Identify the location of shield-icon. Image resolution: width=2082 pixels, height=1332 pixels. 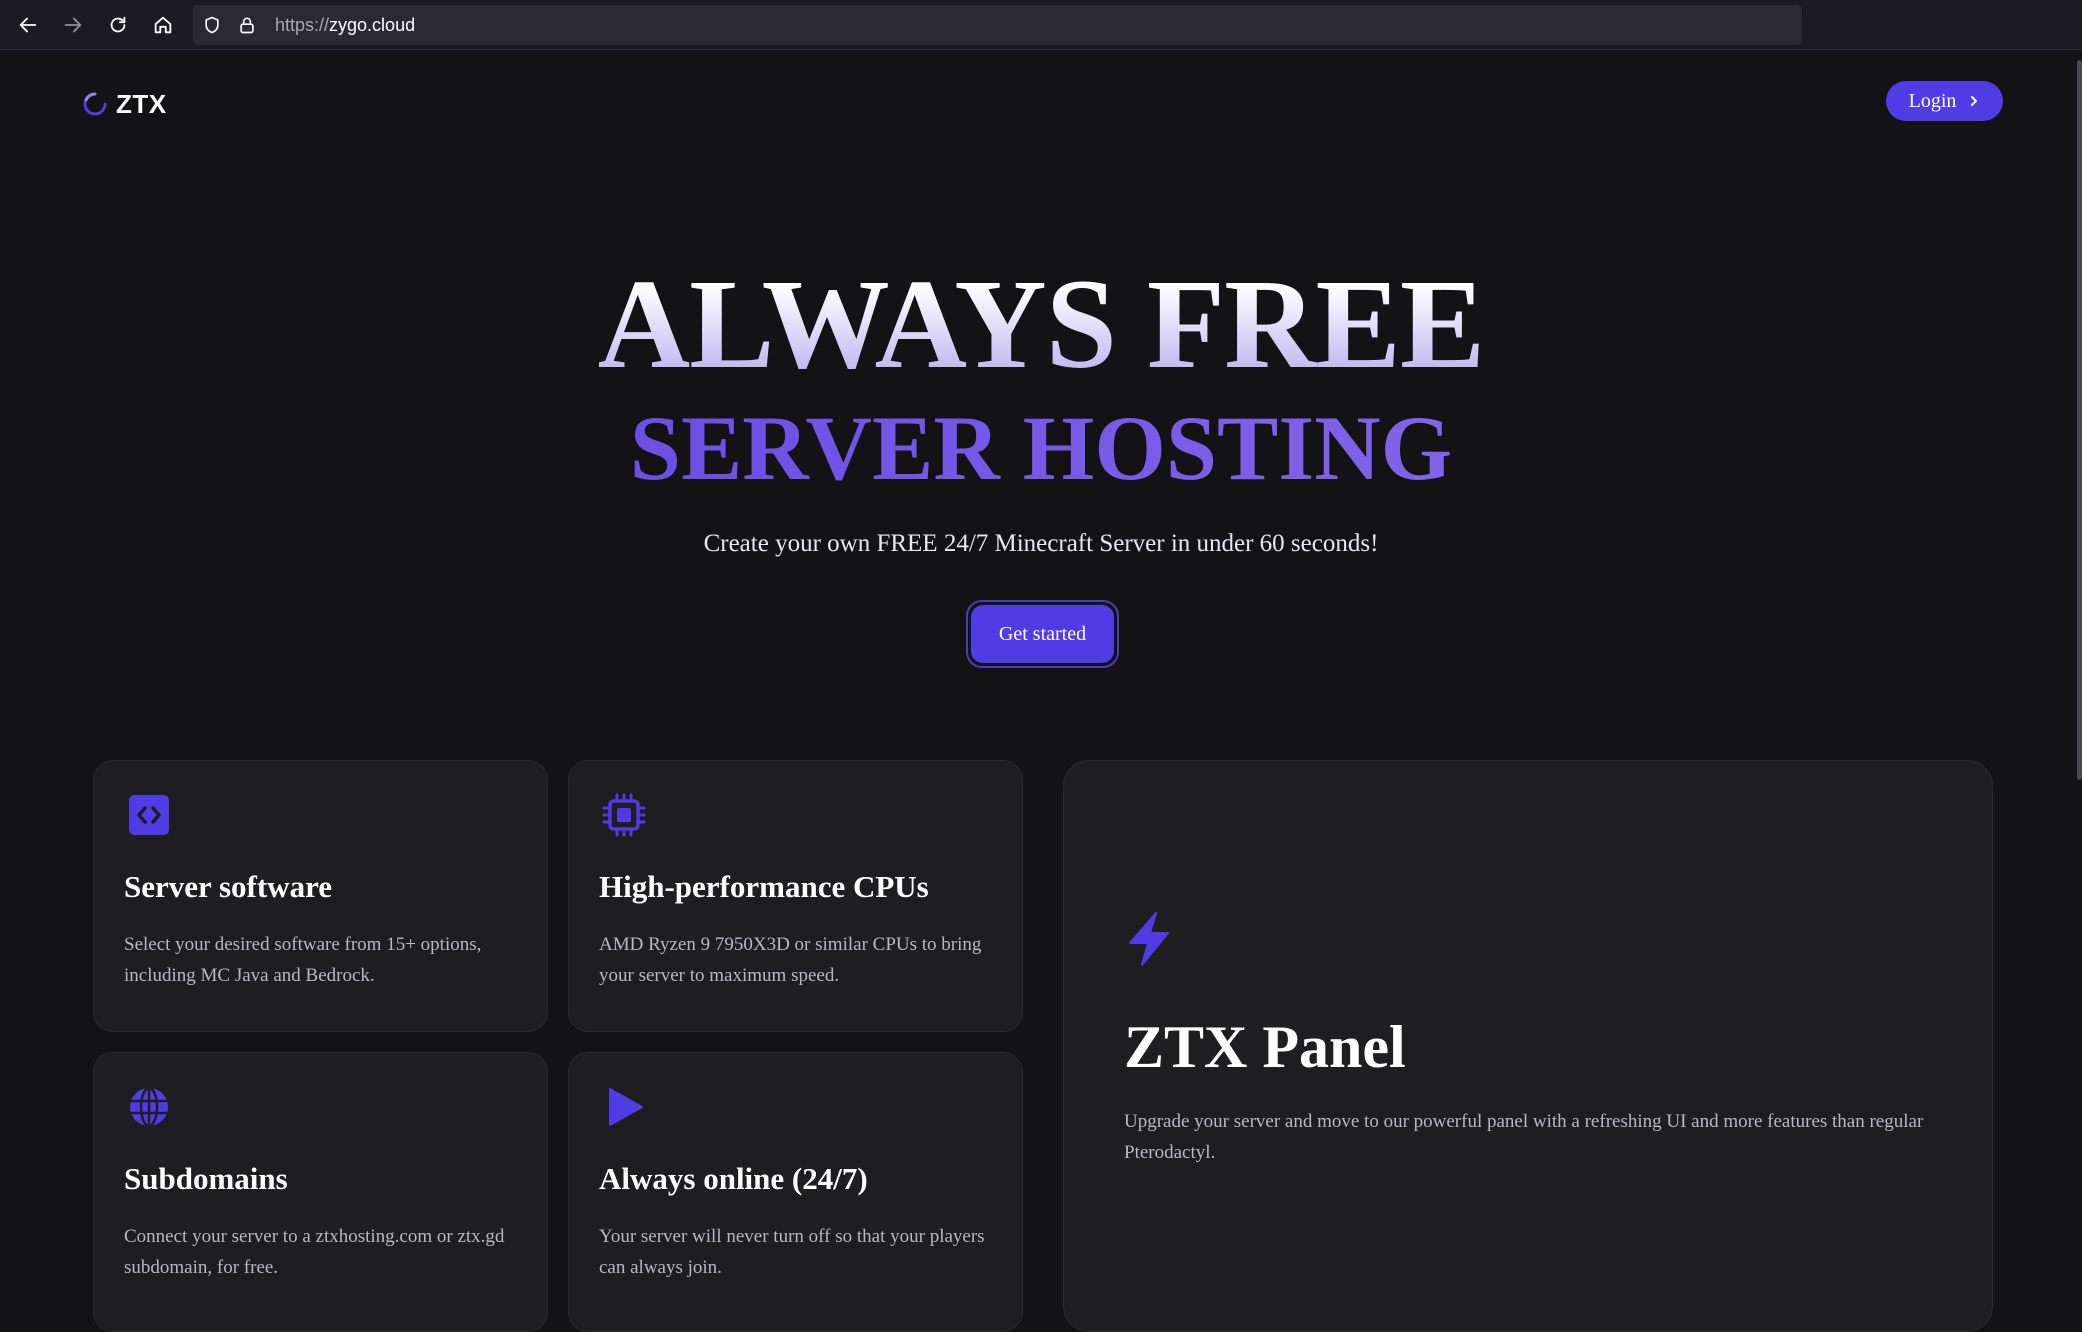
(212, 25).